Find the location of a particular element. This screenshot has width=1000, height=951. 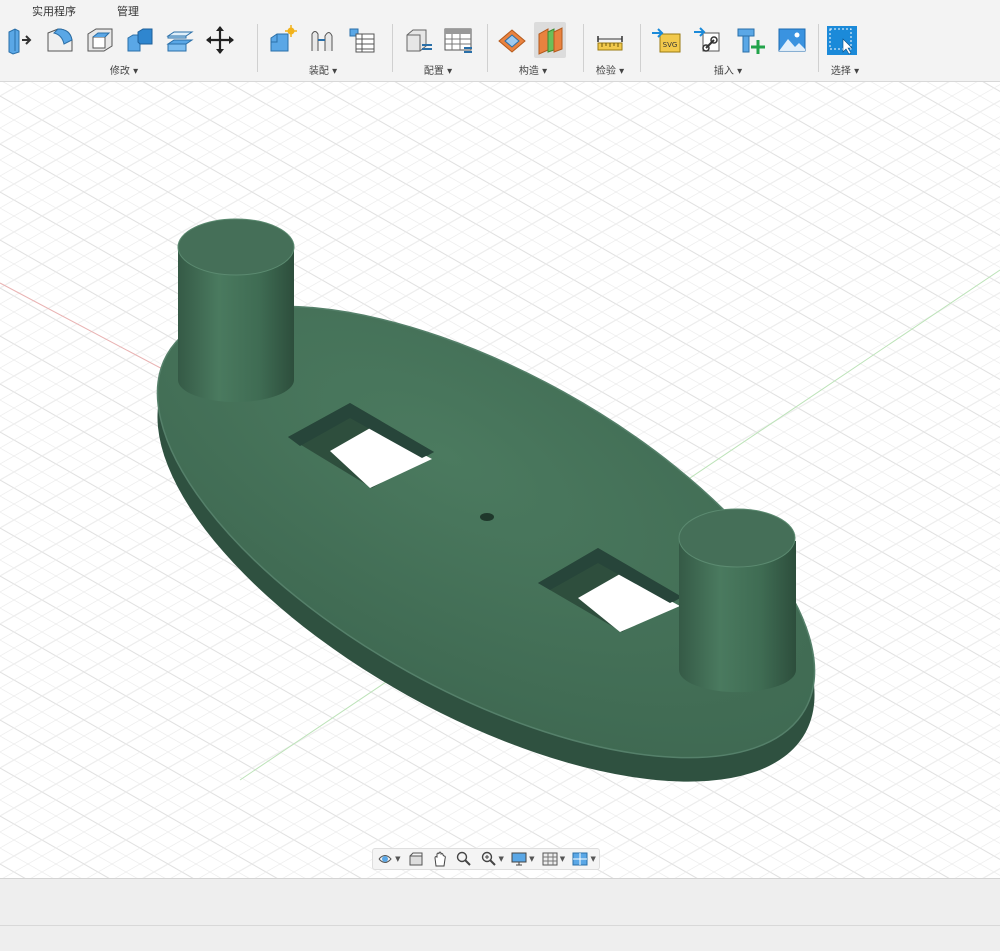

zoom-button is located at coordinates (464, 859).